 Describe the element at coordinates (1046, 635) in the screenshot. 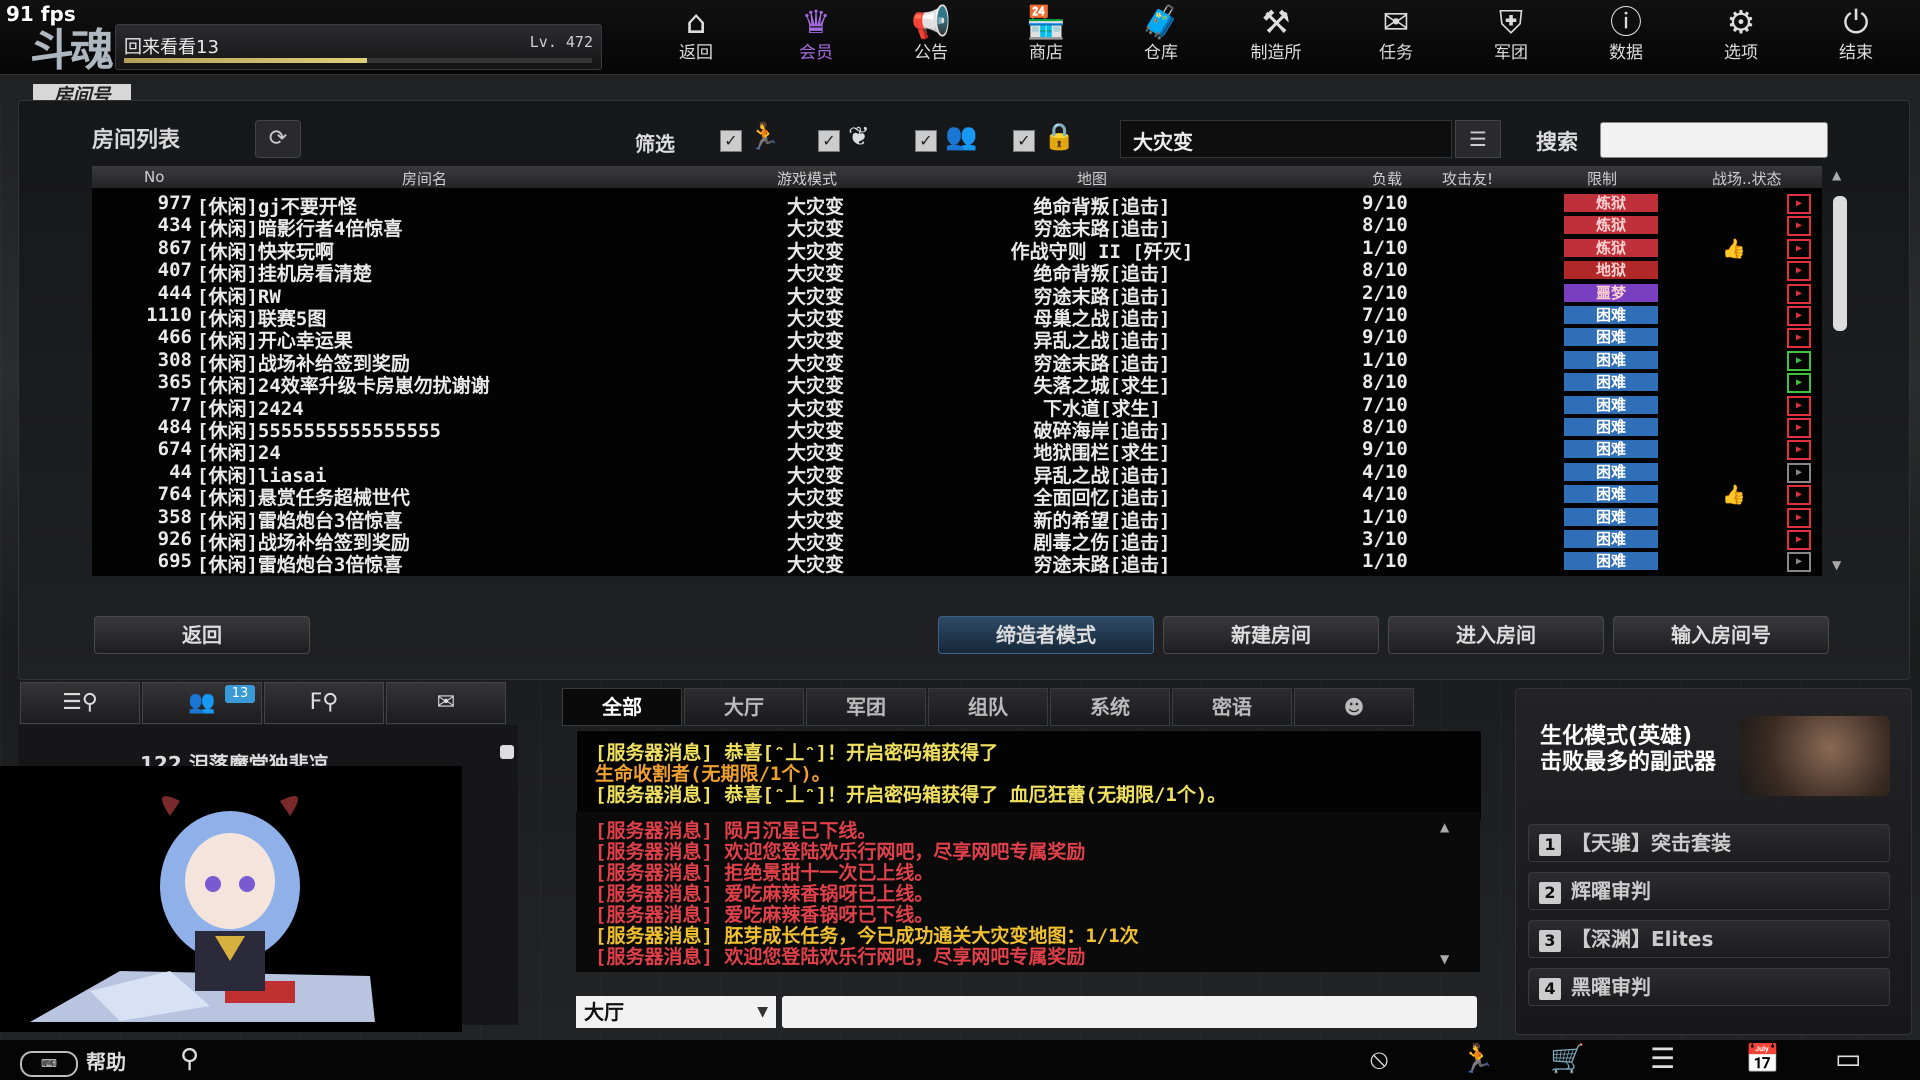

I see `creator-mode-button: 缔造者模式` at that location.